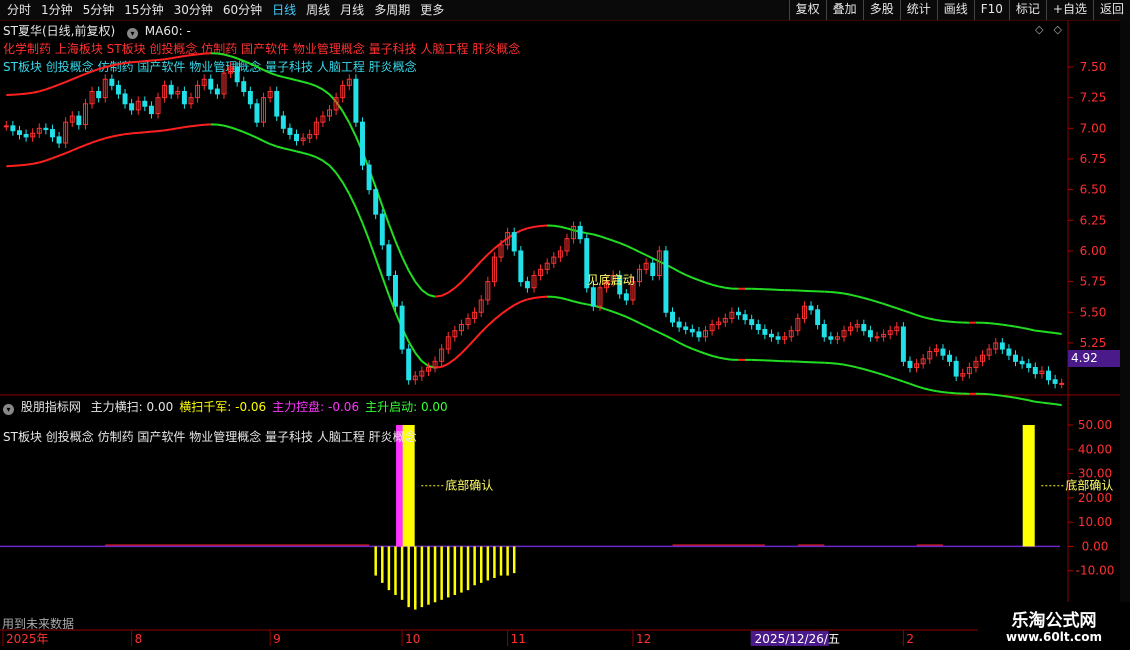 The image size is (1130, 650). Describe the element at coordinates (1095, 425) in the screenshot. I see `sub-y-tick-label: 50.00` at that location.